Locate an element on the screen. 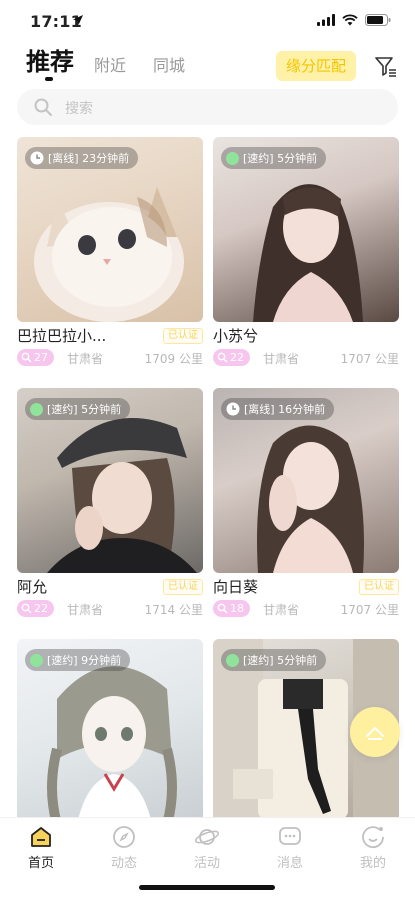 This screenshot has height=900, width=415. distance: 1714 公里 is located at coordinates (173, 610).